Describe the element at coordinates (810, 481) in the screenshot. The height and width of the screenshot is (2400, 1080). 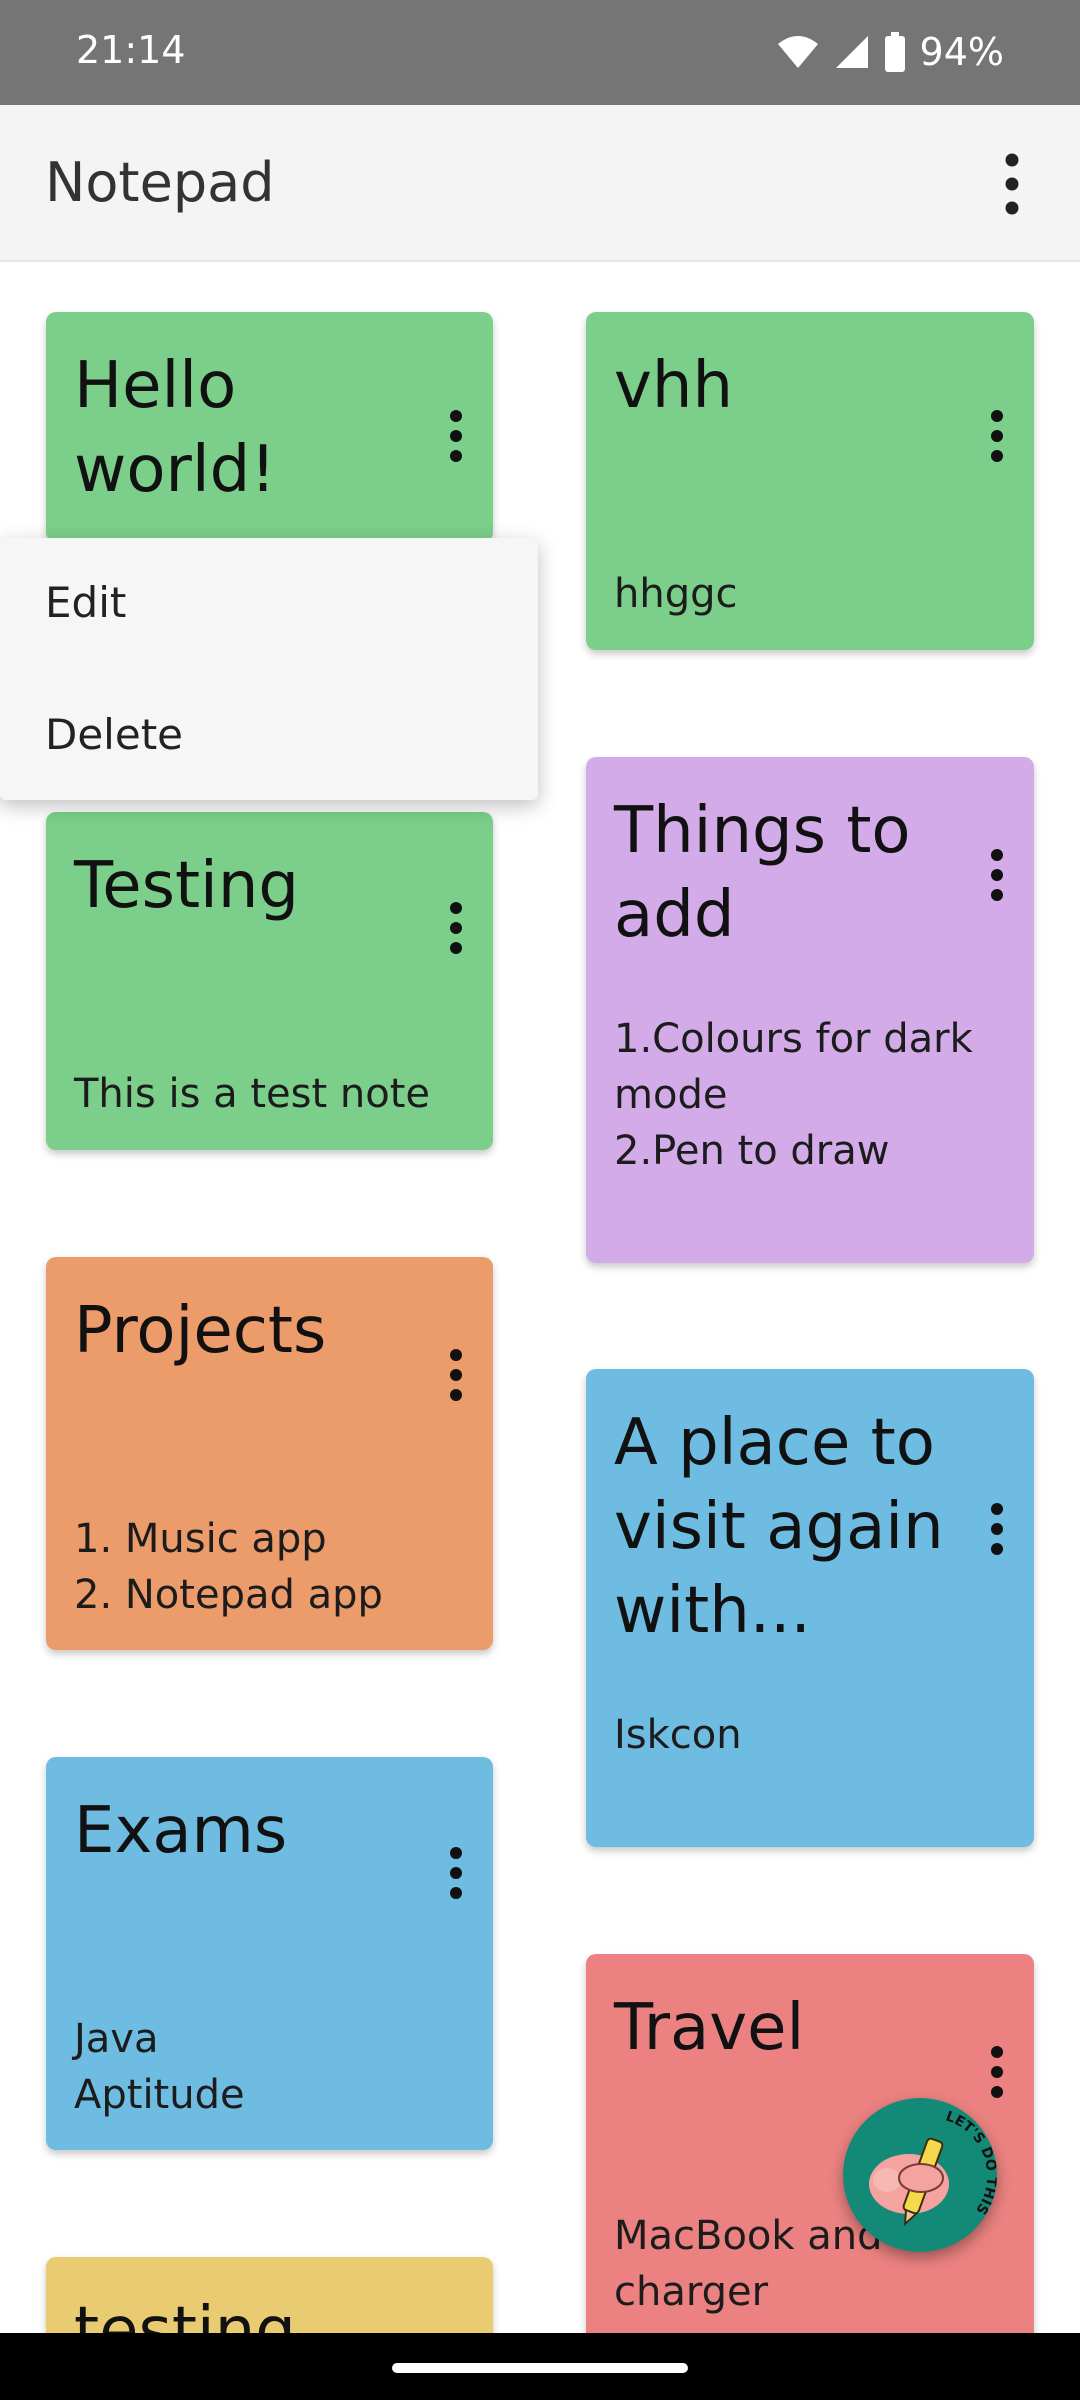
I see `note-card: vhh hhggc` at that location.